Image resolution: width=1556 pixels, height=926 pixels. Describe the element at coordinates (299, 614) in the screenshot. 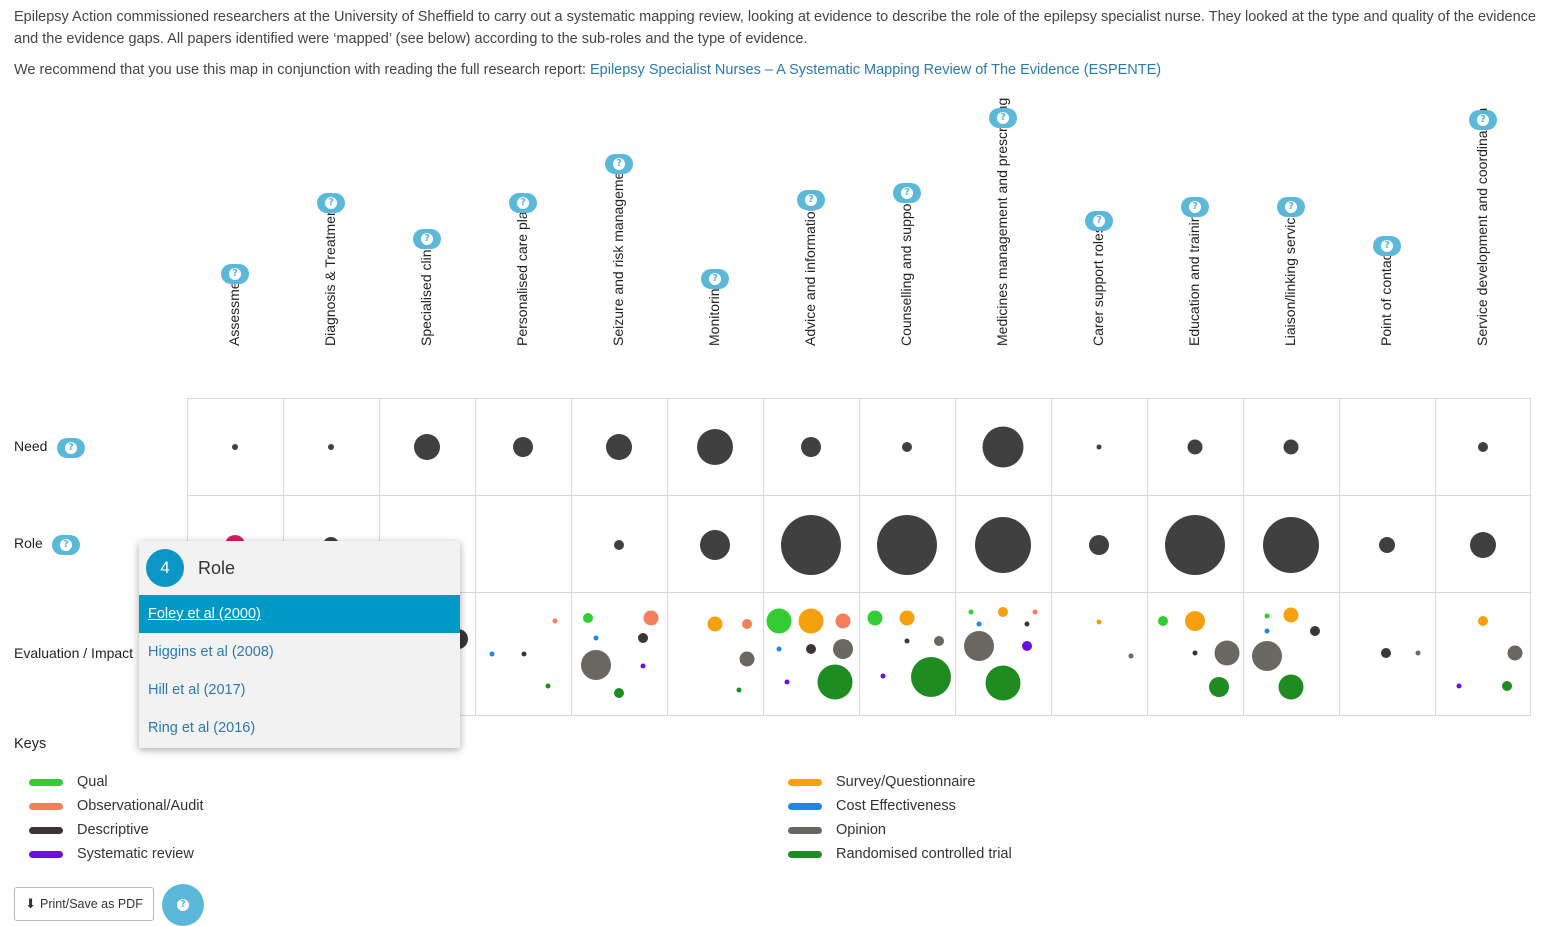

I see `popup-item-0: Foley et al (2000)` at that location.